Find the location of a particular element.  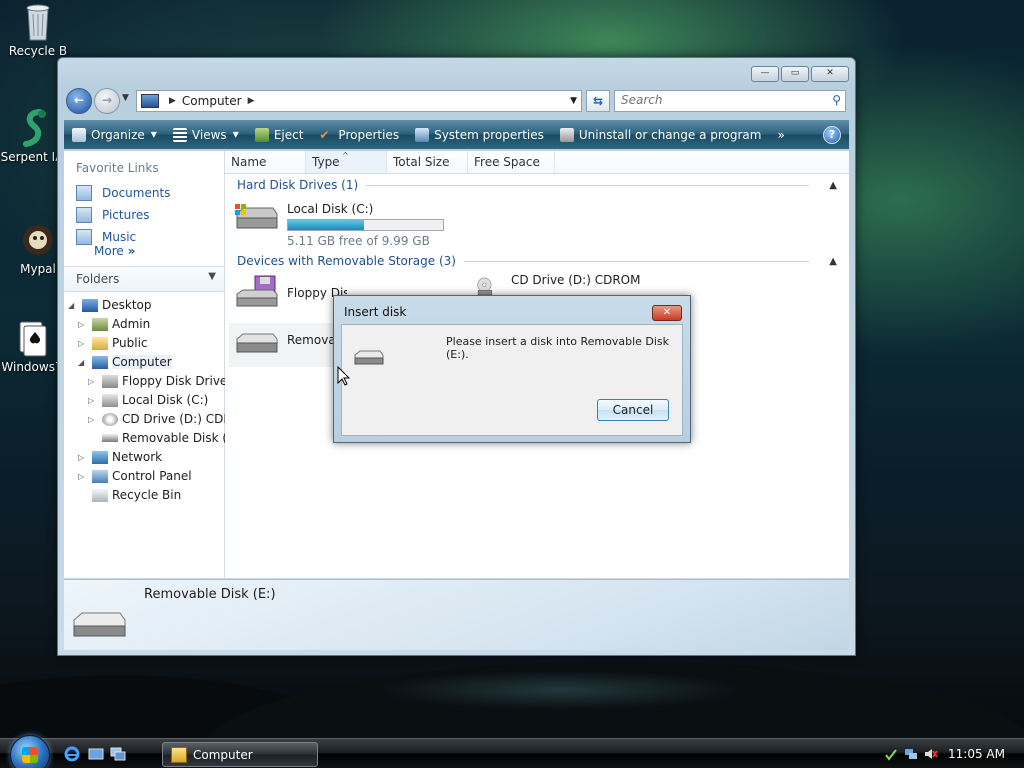

breadcrumb-computer: Computer is located at coordinates (212, 101).